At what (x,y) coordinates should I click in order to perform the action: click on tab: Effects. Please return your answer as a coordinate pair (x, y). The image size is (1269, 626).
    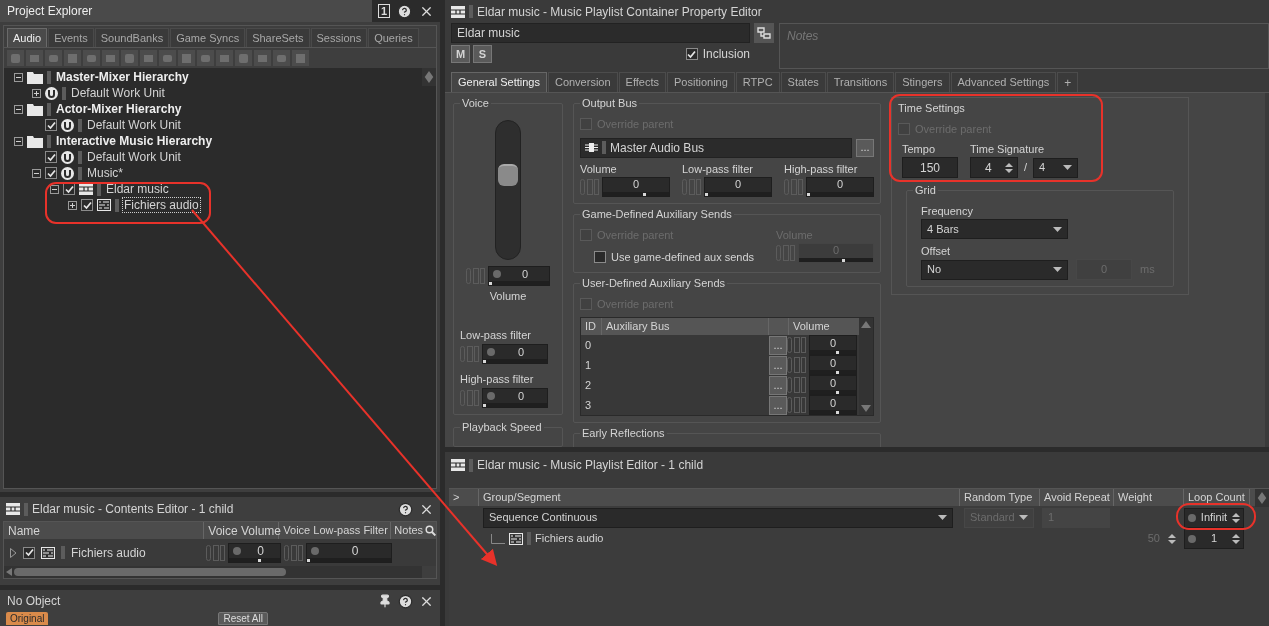
    Looking at the image, I should click on (642, 82).